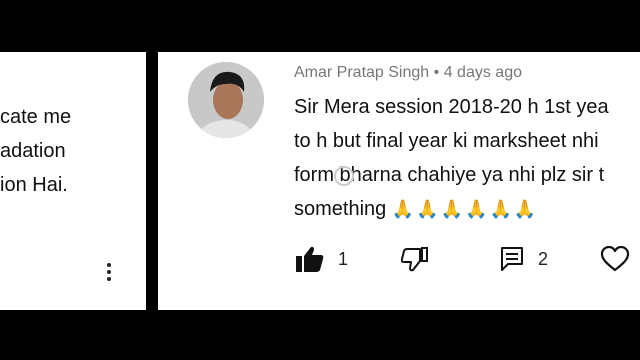 The image size is (640, 360). Describe the element at coordinates (482, 72) in the screenshot. I see `comment-time: 4 days ago` at that location.